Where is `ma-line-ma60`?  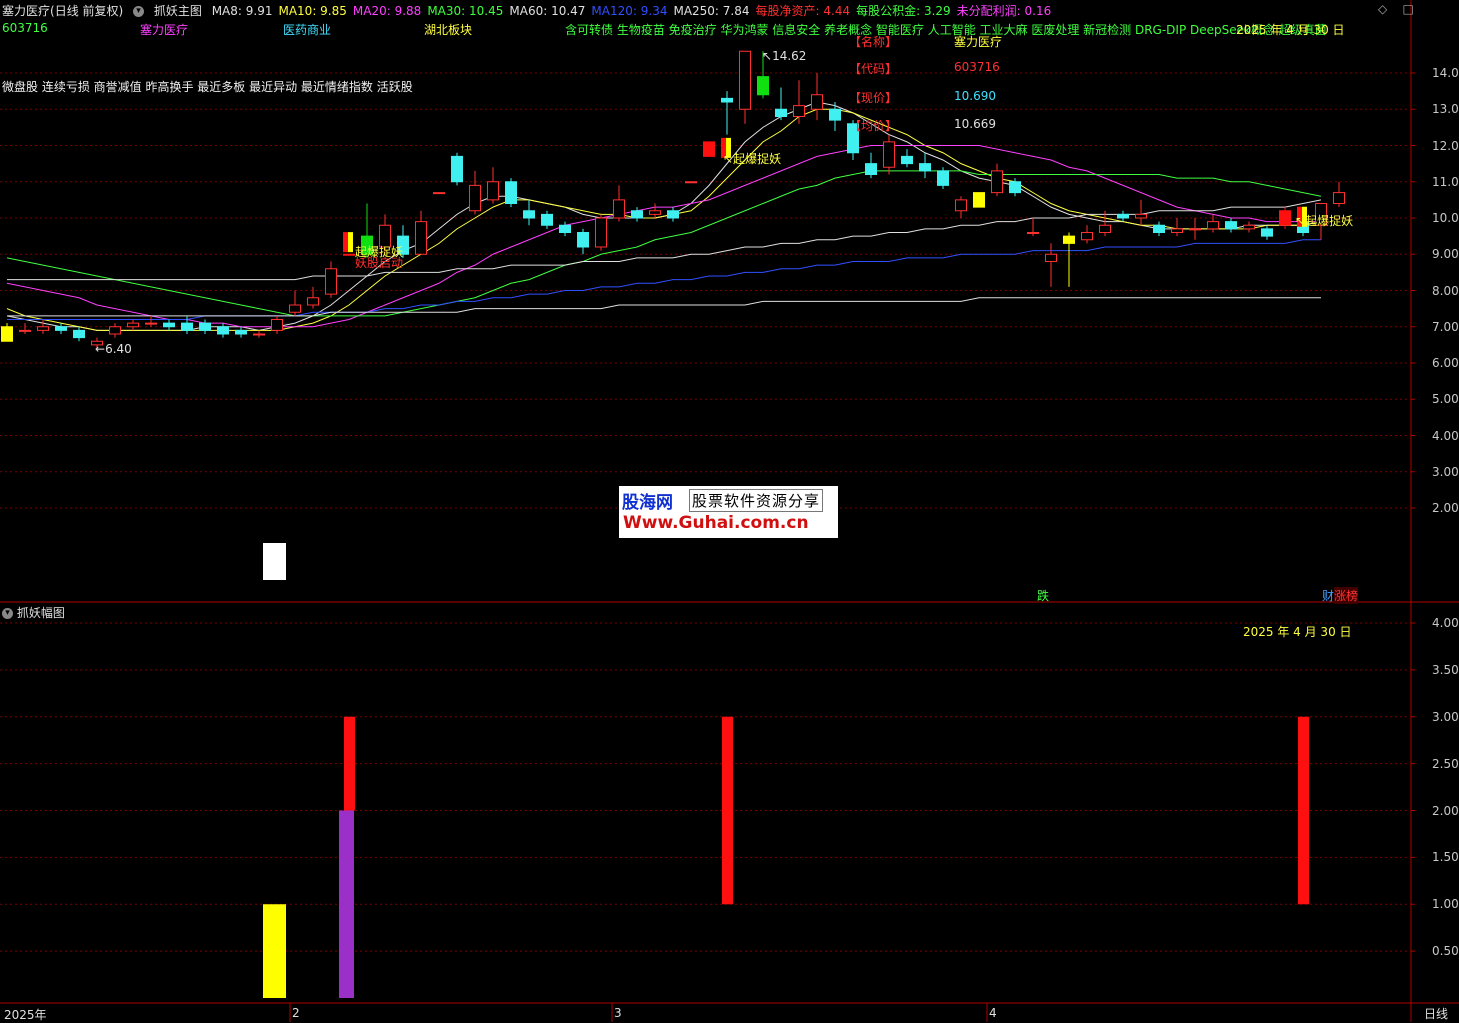
ma-line-ma60 is located at coordinates (664, 240).